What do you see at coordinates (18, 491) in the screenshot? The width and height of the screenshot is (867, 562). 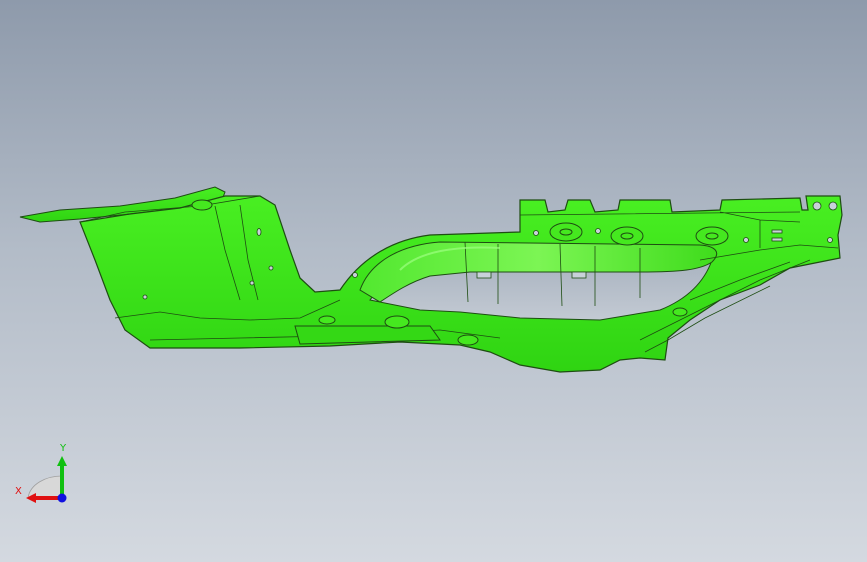 I see `x-axis-label: X` at bounding box center [18, 491].